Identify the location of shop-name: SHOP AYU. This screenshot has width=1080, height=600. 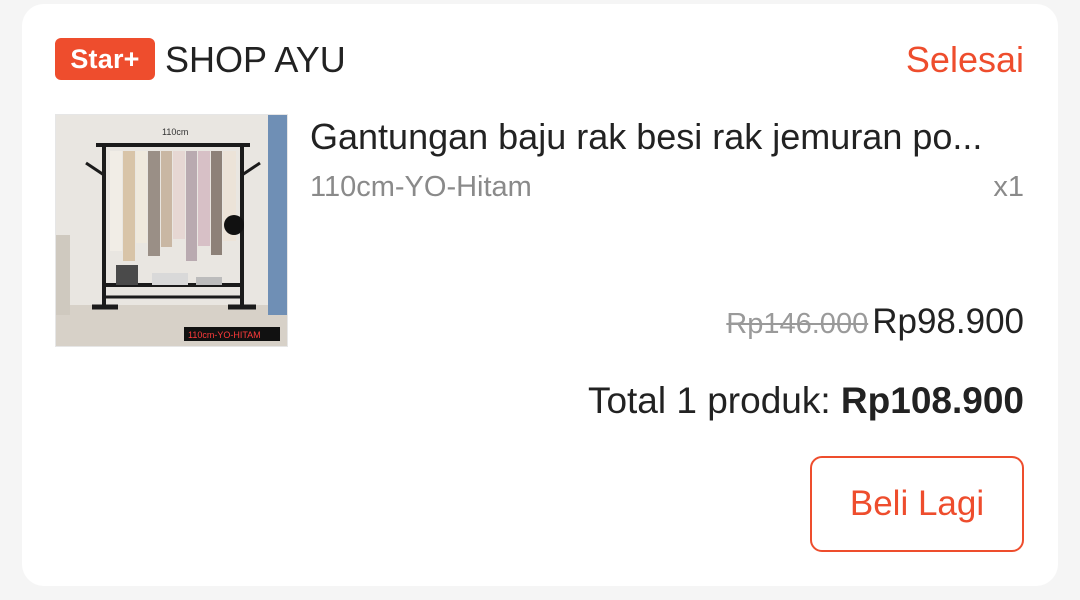
(255, 60).